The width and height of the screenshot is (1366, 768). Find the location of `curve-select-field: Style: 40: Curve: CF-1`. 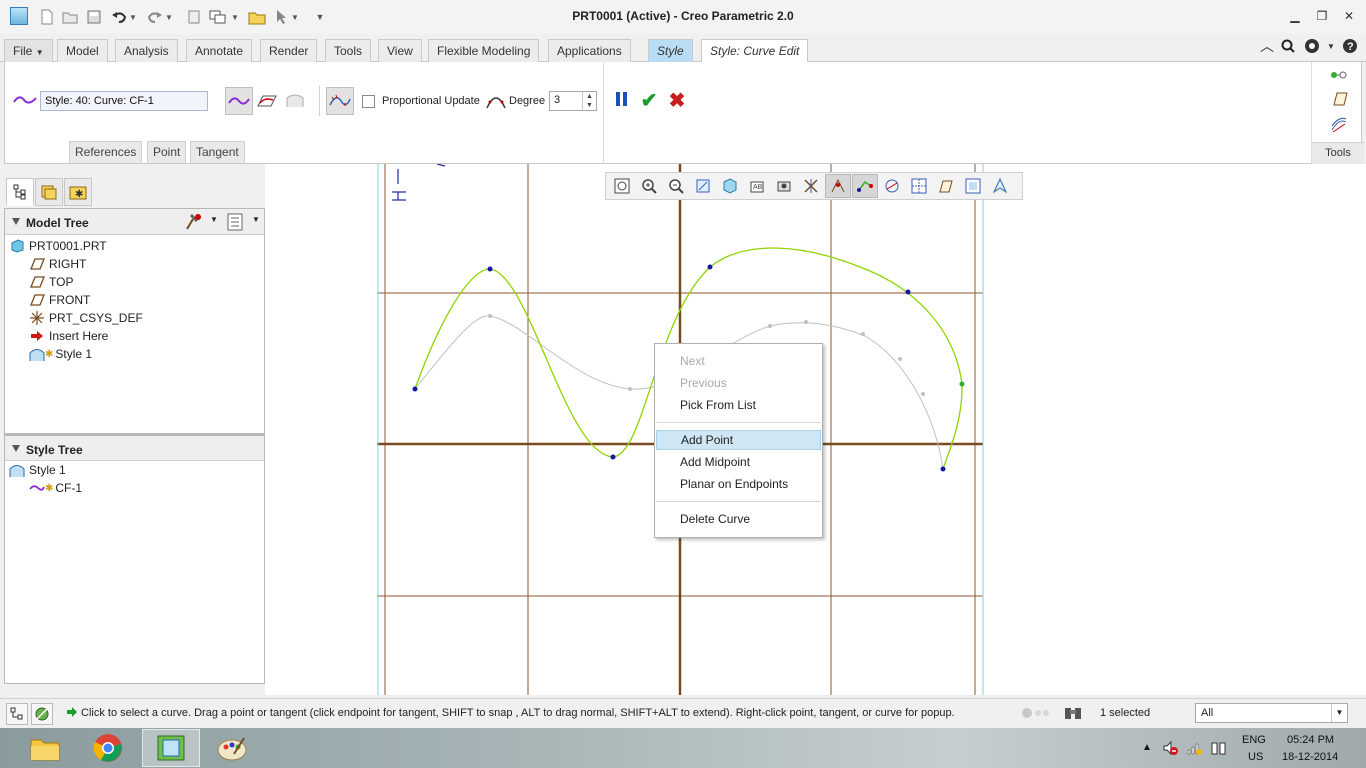

curve-select-field: Style: 40: Curve: CF-1 is located at coordinates (124, 101).